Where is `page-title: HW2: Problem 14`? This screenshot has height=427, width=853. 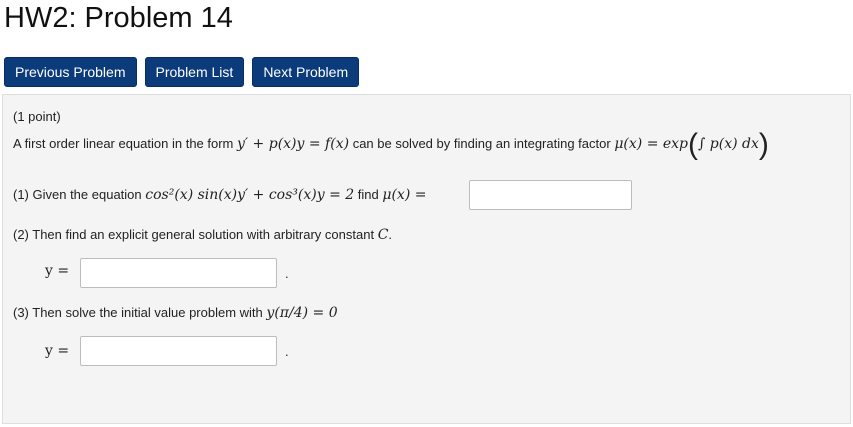
page-title: HW2: Problem 14 is located at coordinates (118, 18).